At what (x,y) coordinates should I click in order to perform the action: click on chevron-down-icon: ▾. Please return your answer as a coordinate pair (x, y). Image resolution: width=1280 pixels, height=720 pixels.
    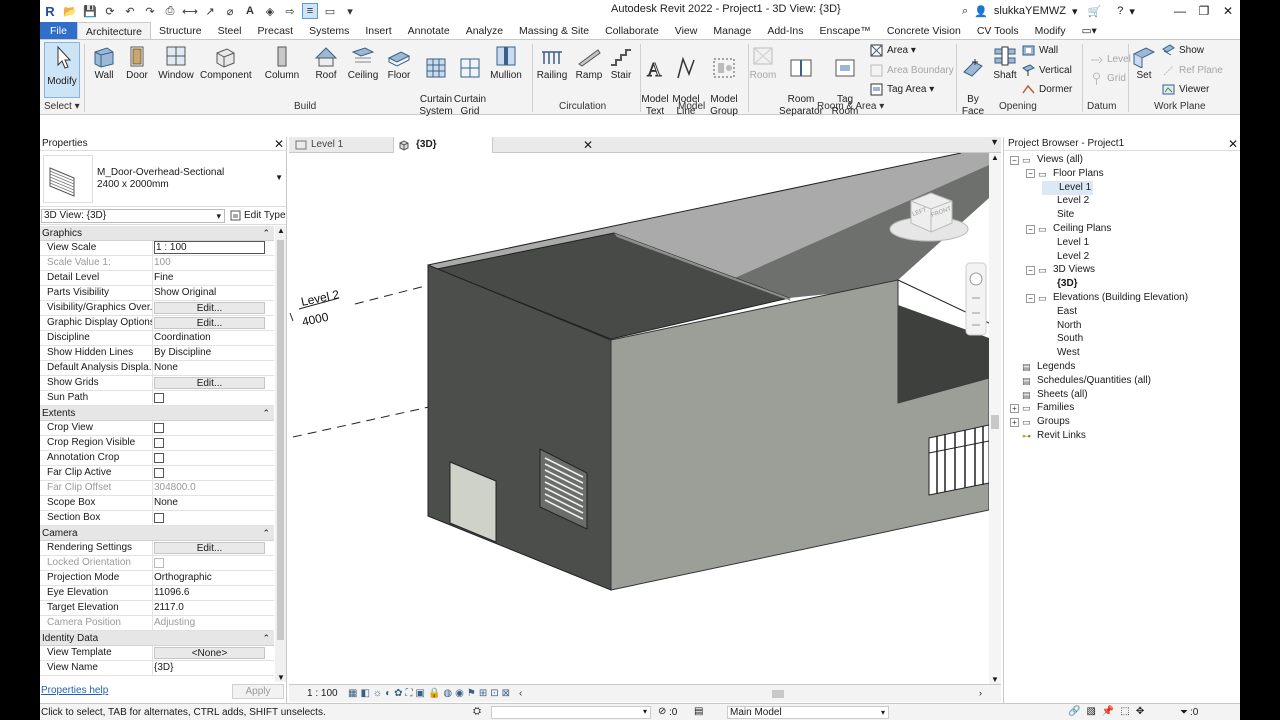
    Looking at the image, I should click on (883, 712).